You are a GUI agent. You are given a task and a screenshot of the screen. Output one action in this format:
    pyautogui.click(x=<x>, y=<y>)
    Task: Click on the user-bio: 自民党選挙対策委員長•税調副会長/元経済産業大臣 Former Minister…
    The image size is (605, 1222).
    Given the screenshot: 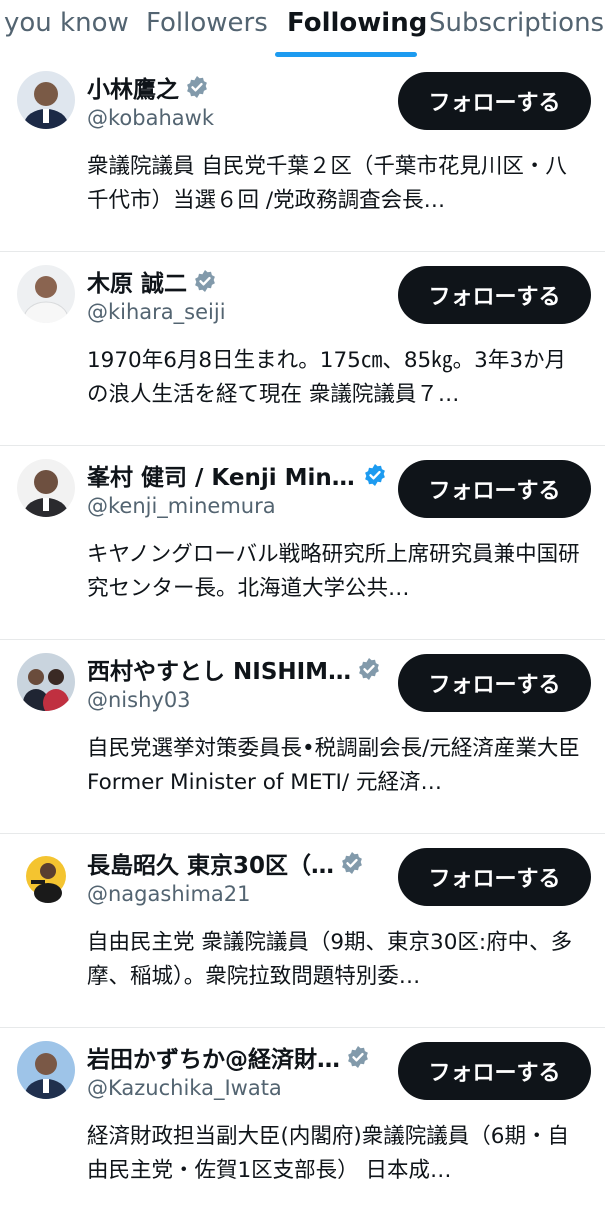 What is the action you would take?
    pyautogui.click(x=333, y=765)
    